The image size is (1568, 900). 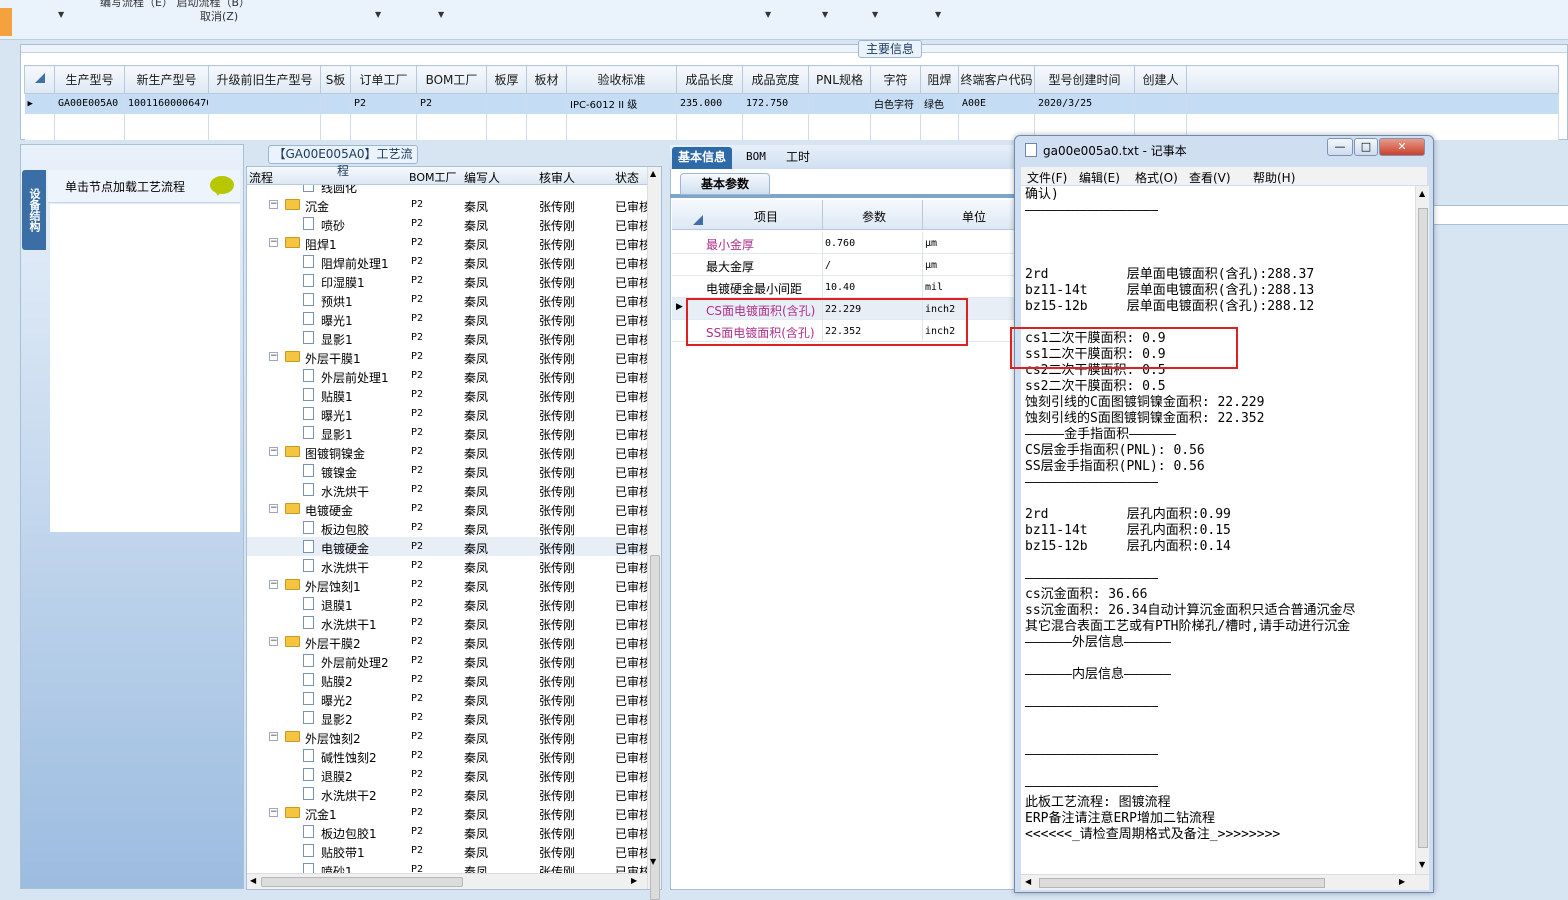 I want to click on main-col-header: 型号创建时间, so click(x=1084, y=79).